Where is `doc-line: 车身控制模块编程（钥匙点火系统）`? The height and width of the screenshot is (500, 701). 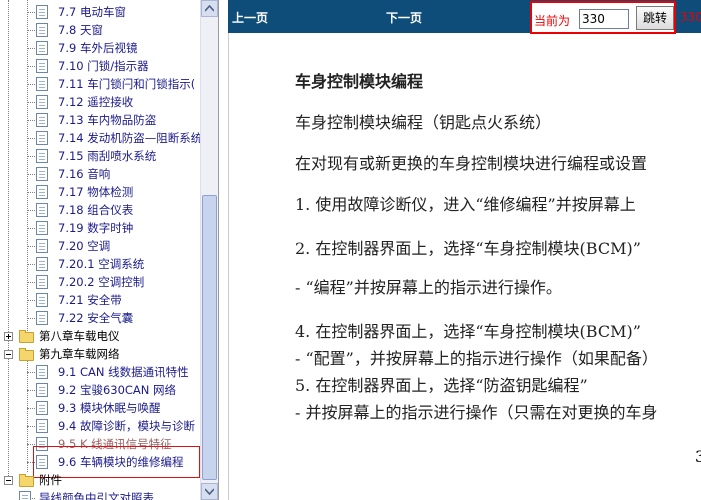
doc-line: 车身控制模块编程（钥匙点火系统） is located at coordinates (423, 122).